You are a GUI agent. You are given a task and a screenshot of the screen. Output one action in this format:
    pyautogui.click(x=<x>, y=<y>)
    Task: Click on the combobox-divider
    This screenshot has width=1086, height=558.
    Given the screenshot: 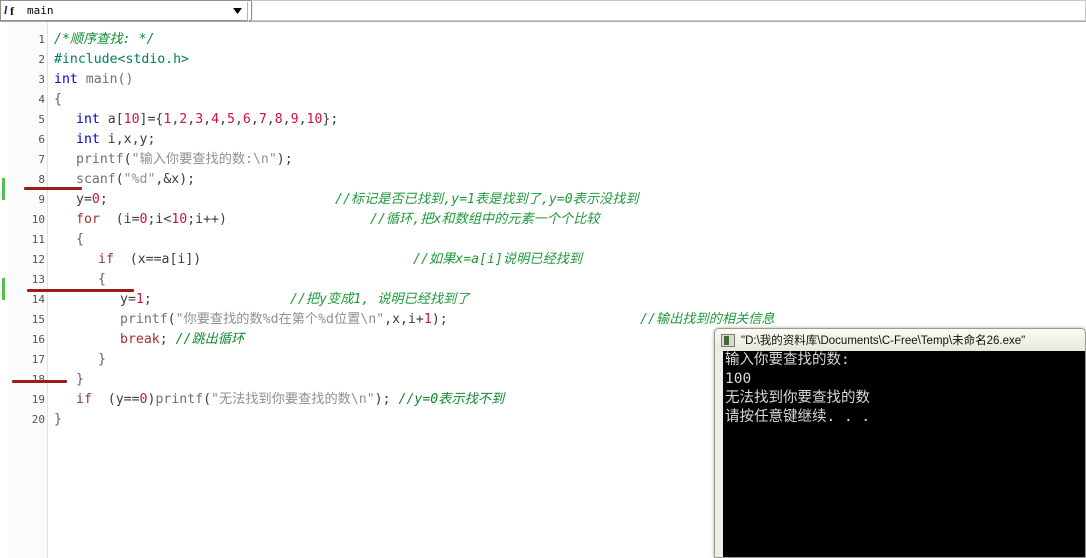 What is the action you would take?
    pyautogui.click(x=248, y=11)
    